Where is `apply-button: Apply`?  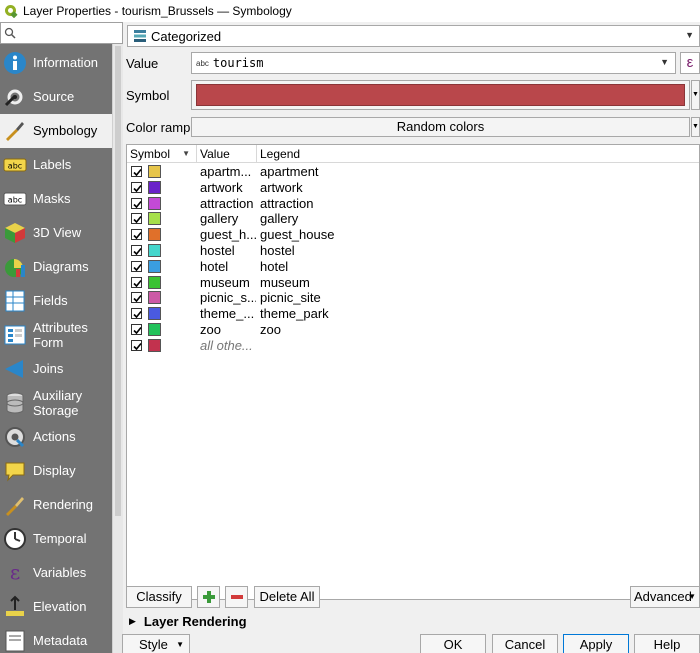 apply-button: Apply is located at coordinates (596, 643).